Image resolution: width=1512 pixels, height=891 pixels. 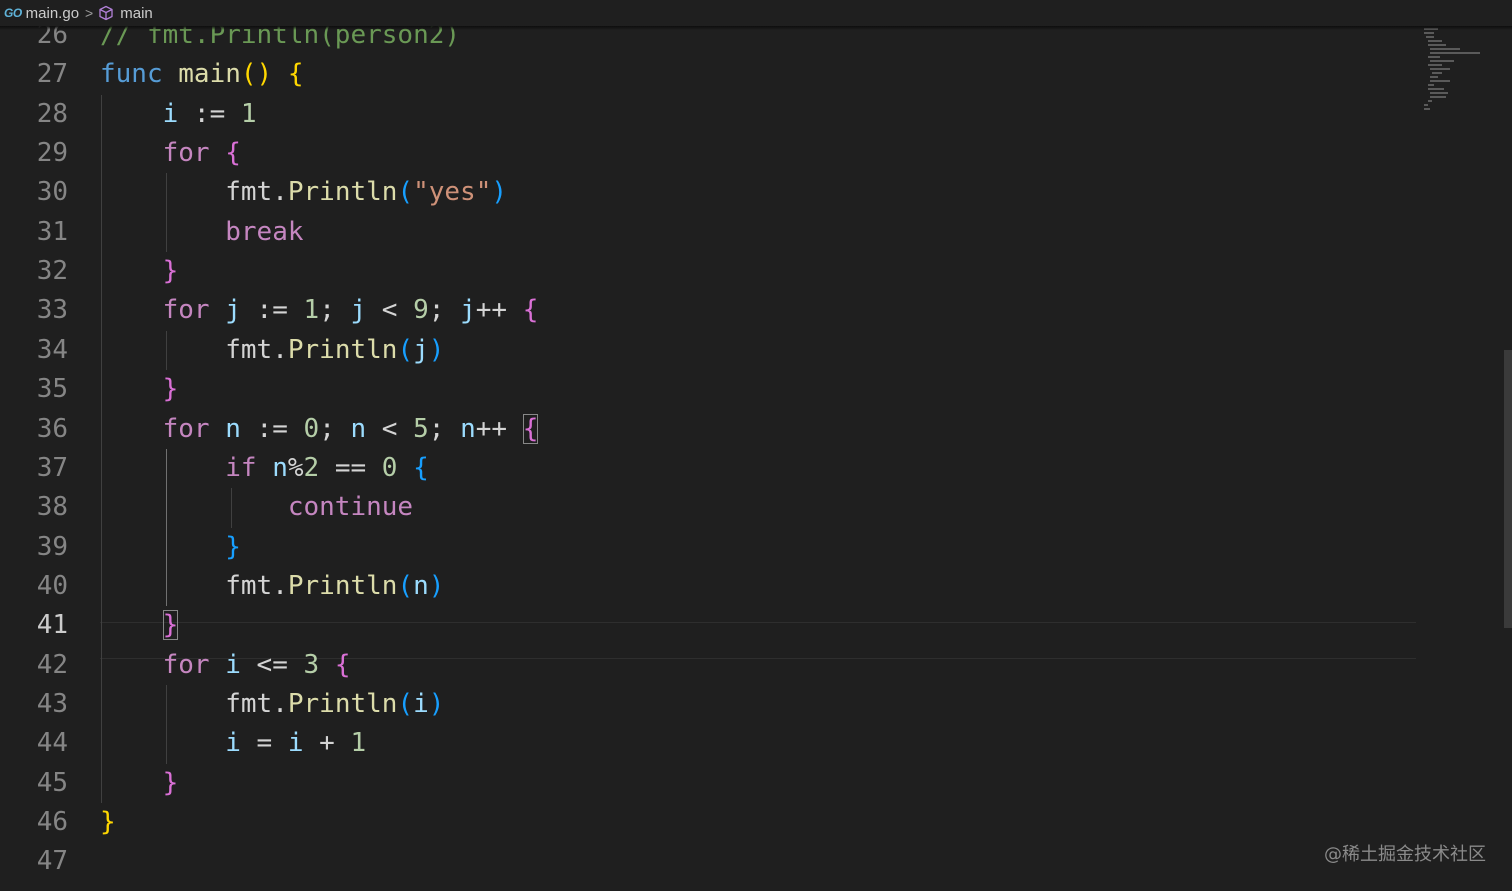 I want to click on line-number: 42, so click(x=52, y=664).